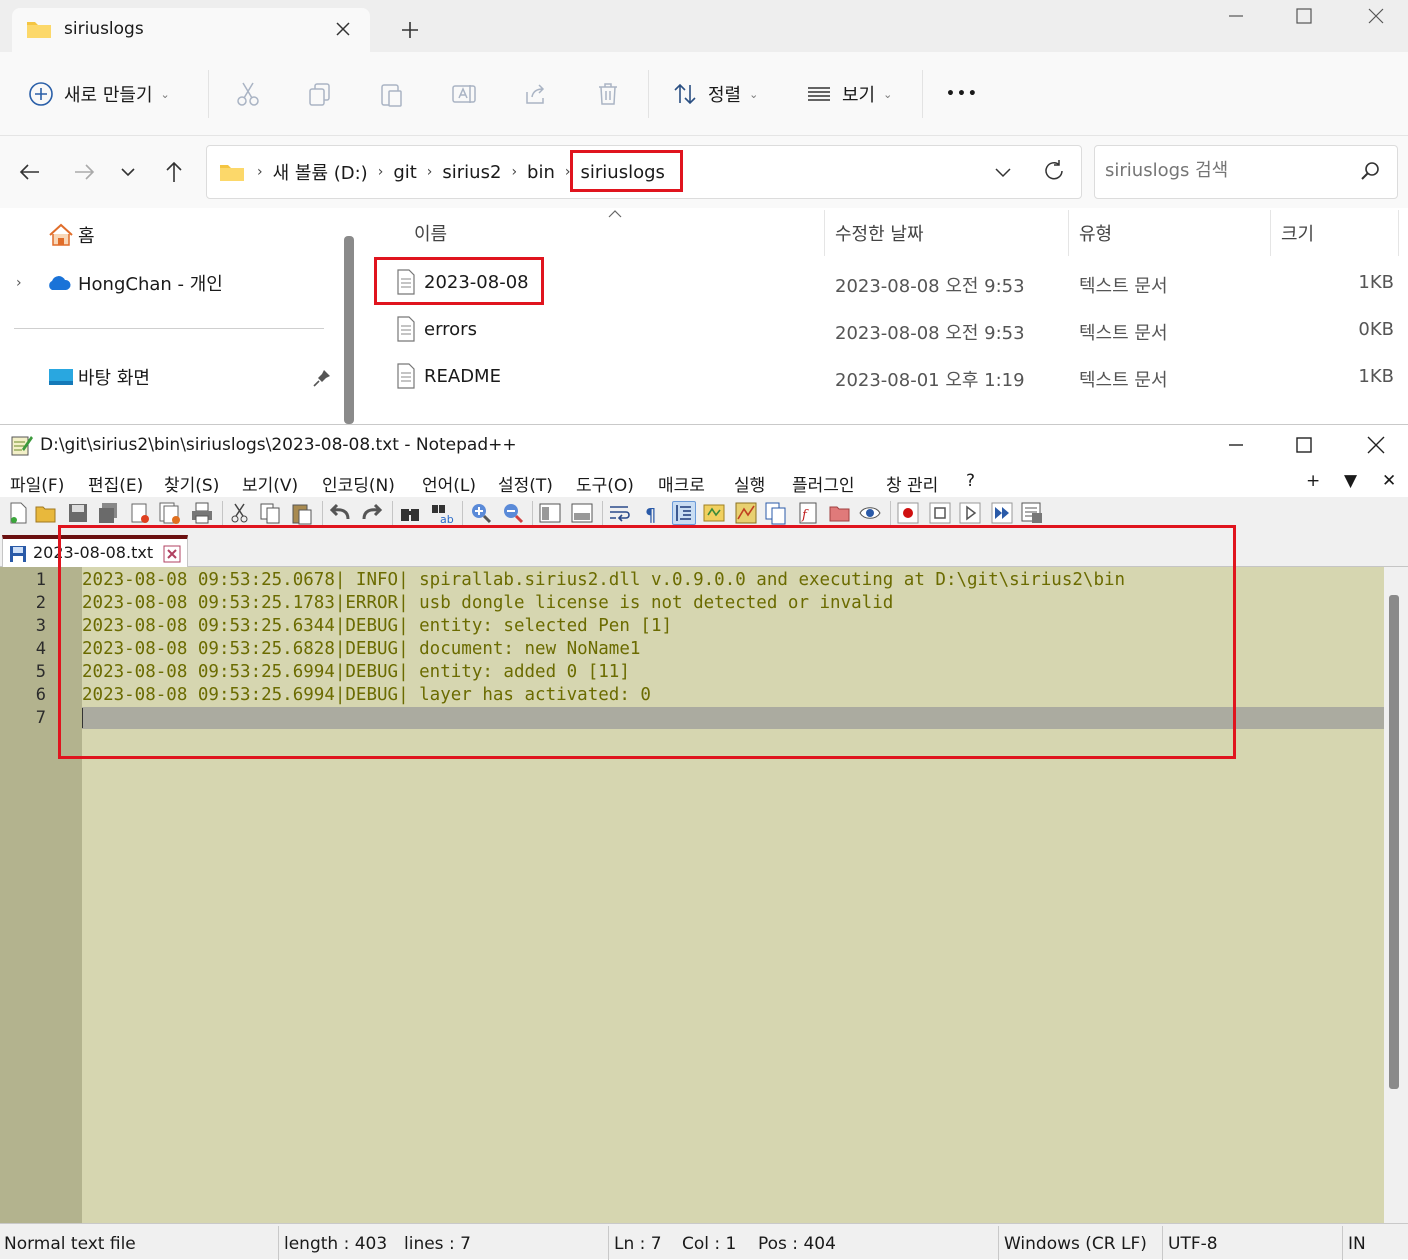 This screenshot has height=1260, width=1408. I want to click on sync-vertical-icon, so click(550, 513).